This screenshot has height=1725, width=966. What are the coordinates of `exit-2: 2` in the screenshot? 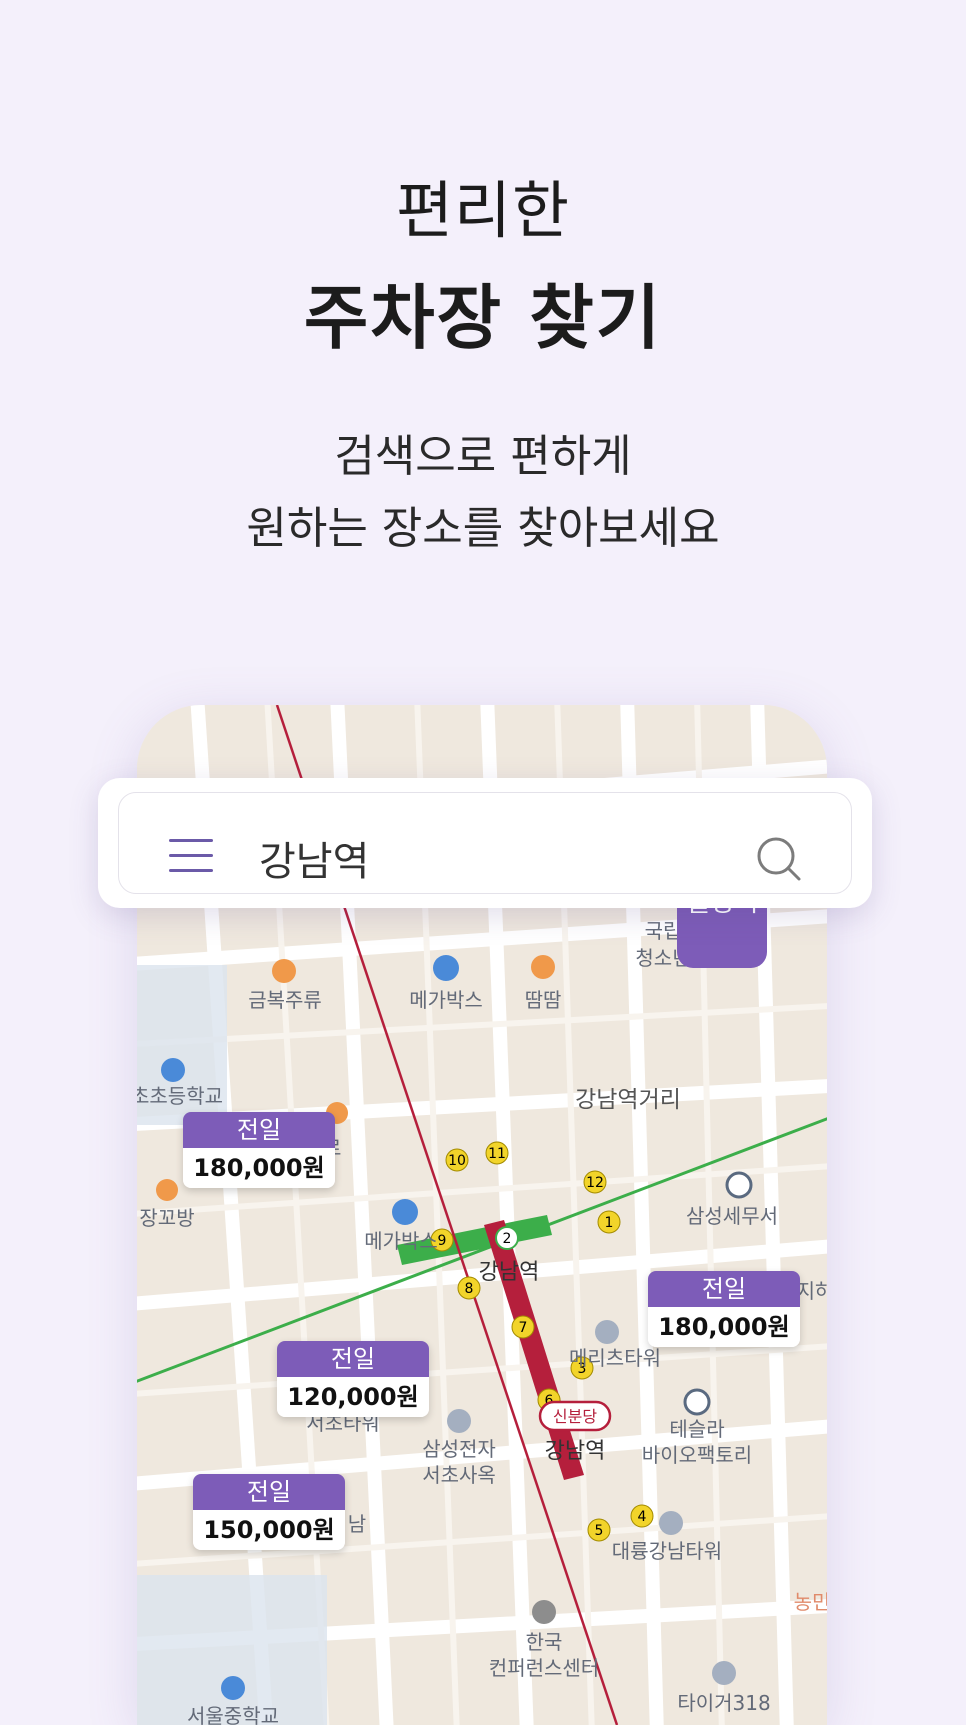 It's located at (507, 1238).